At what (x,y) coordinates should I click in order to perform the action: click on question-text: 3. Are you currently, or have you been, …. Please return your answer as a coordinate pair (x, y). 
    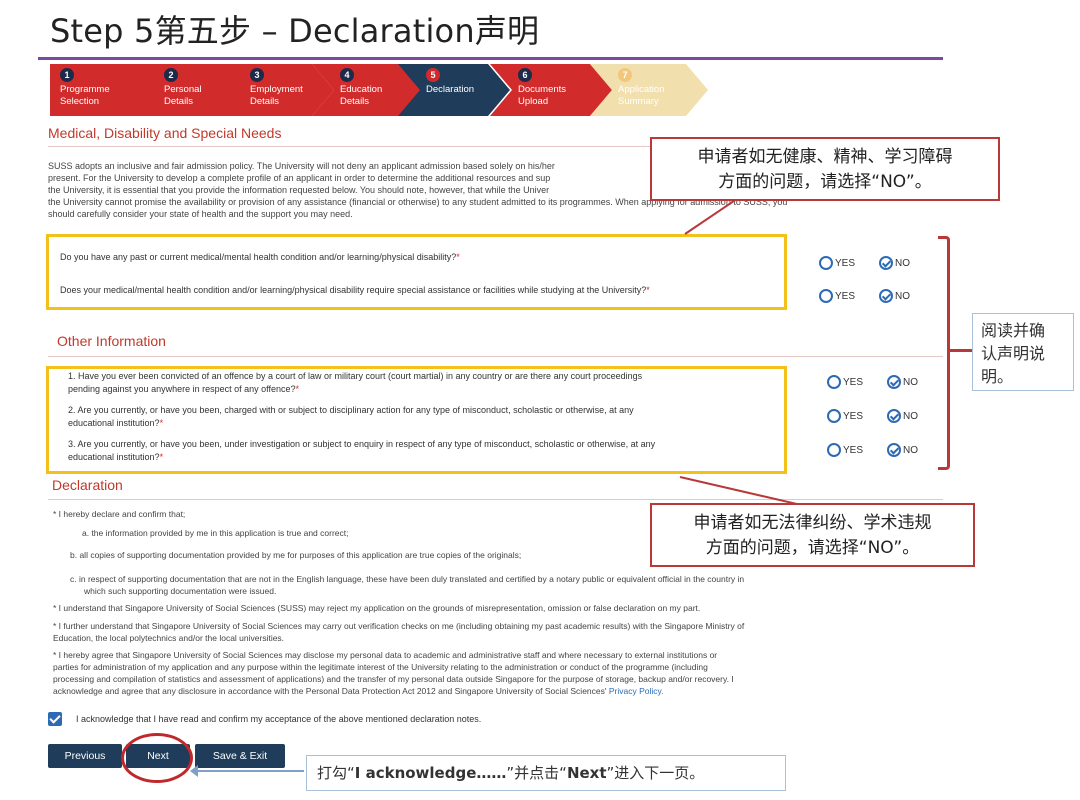
    Looking at the image, I should click on (362, 444).